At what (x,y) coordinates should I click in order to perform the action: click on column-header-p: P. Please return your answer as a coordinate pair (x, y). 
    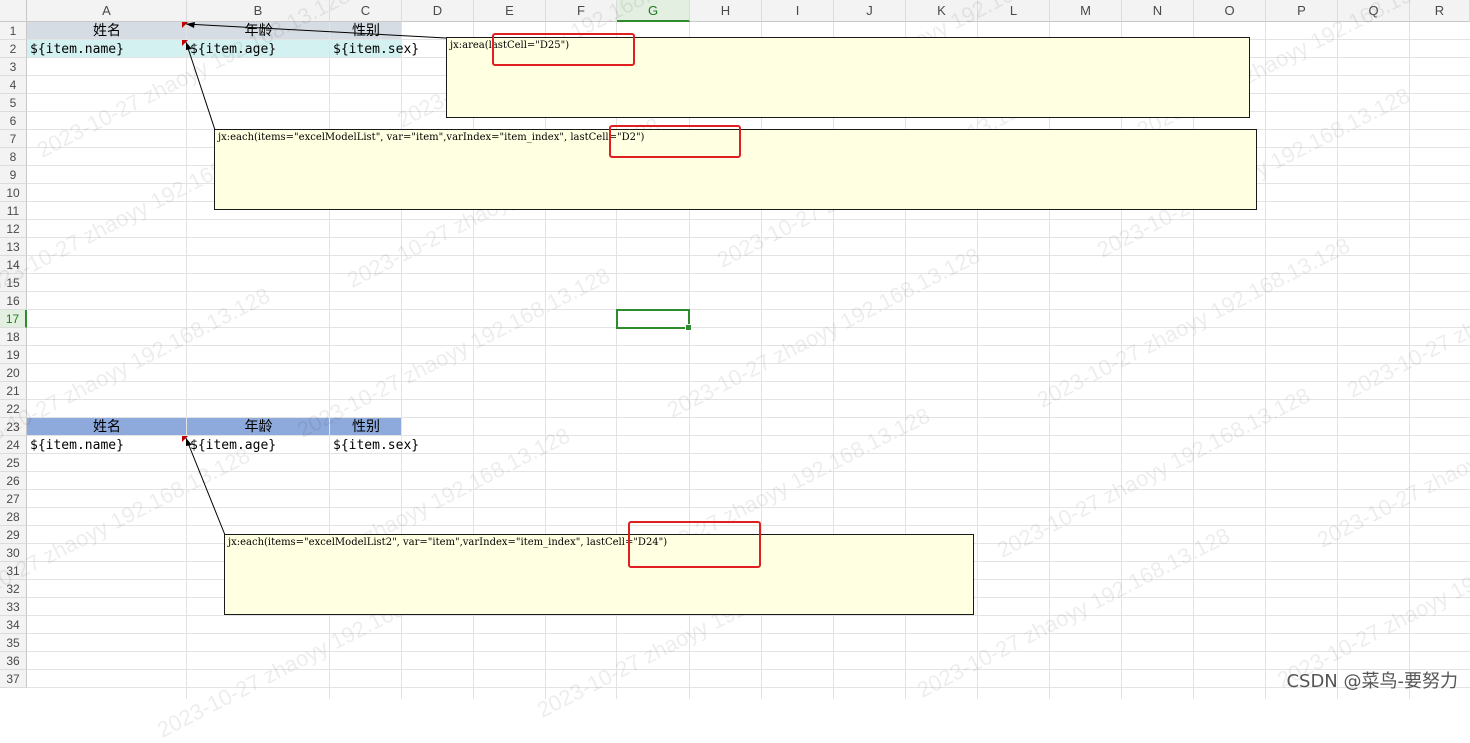
    Looking at the image, I should click on (1302, 11).